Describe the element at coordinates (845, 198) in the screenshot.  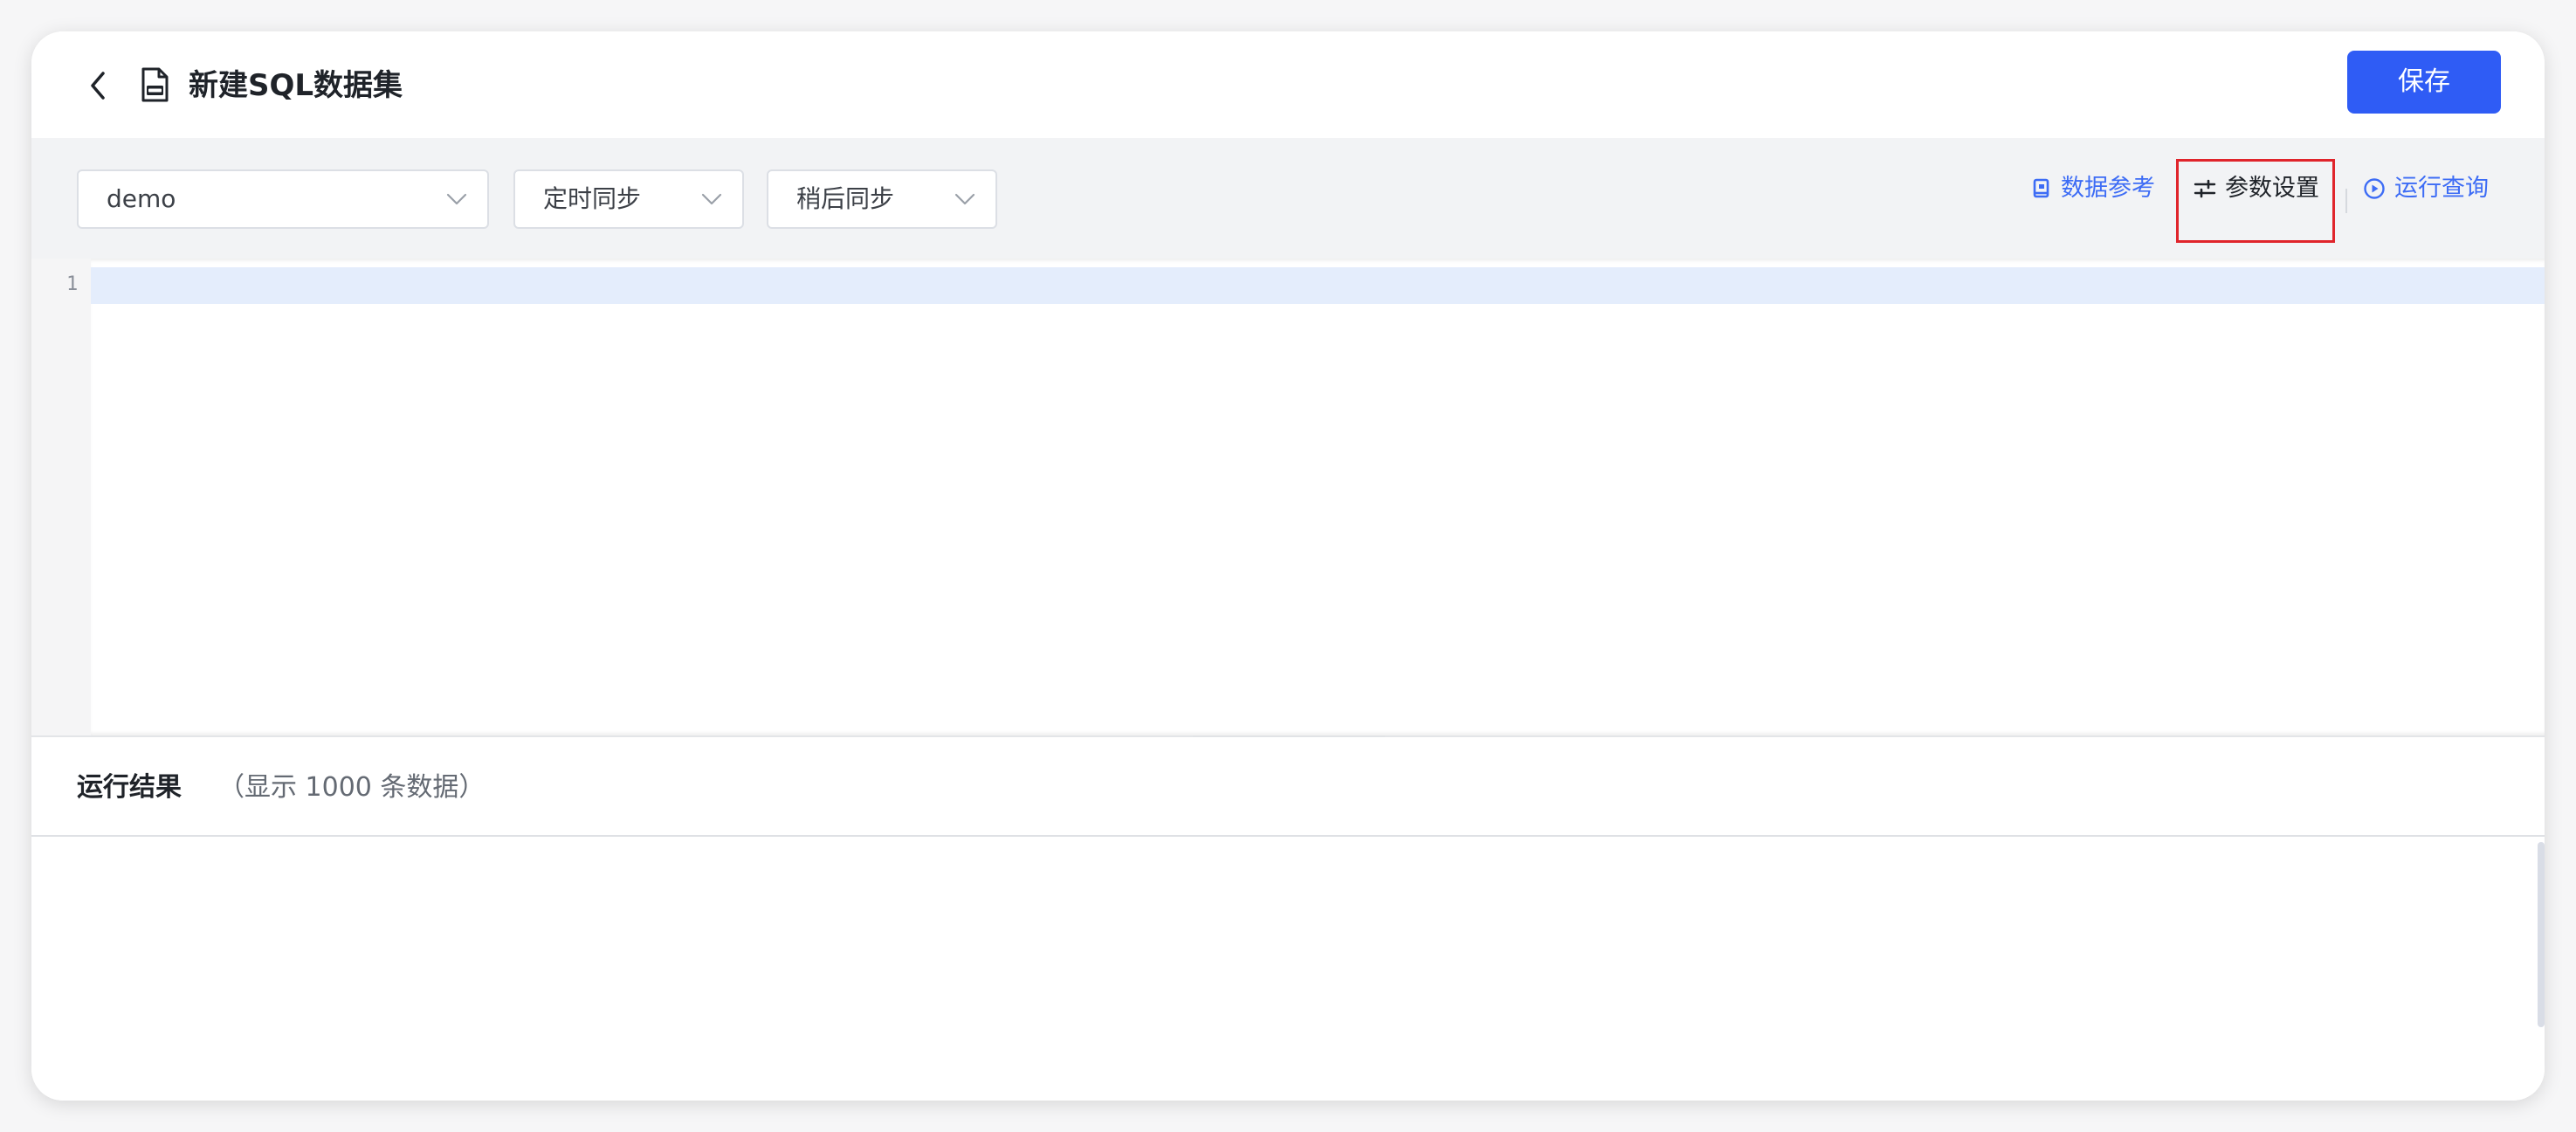
I see `sync-time-select-value: 稍后同步` at that location.